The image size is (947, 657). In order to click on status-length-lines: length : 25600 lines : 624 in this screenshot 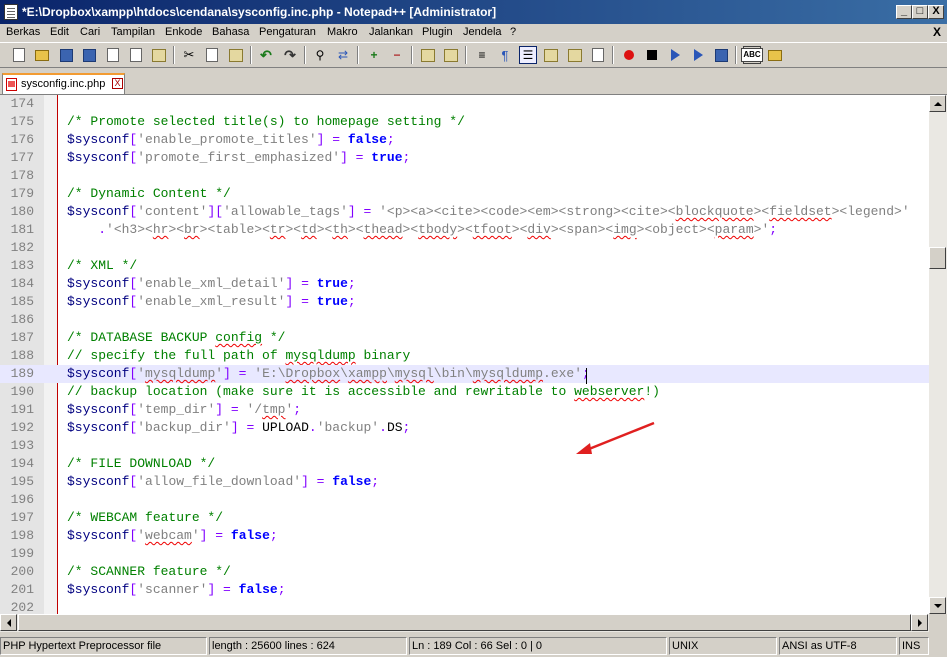, I will do `click(308, 646)`.